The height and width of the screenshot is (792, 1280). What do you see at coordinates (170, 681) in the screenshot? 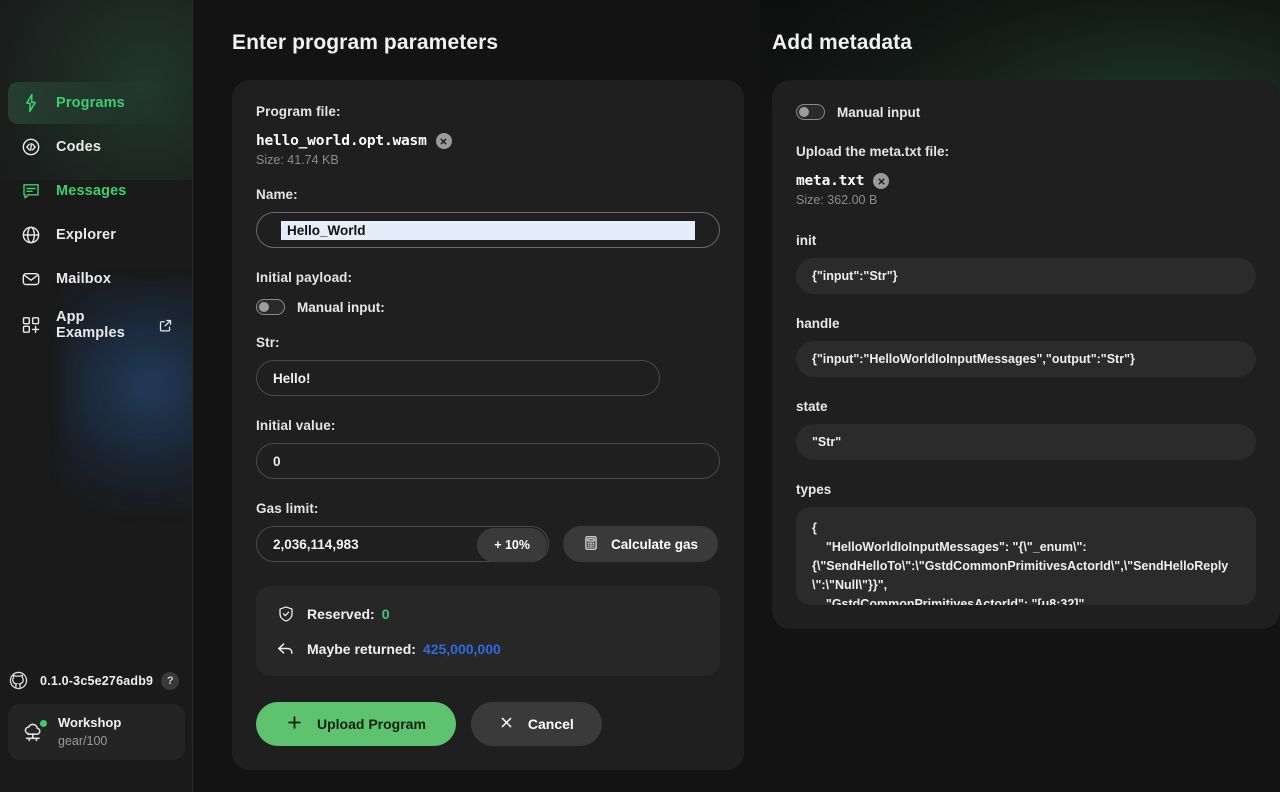
I see `help-button: ?` at bounding box center [170, 681].